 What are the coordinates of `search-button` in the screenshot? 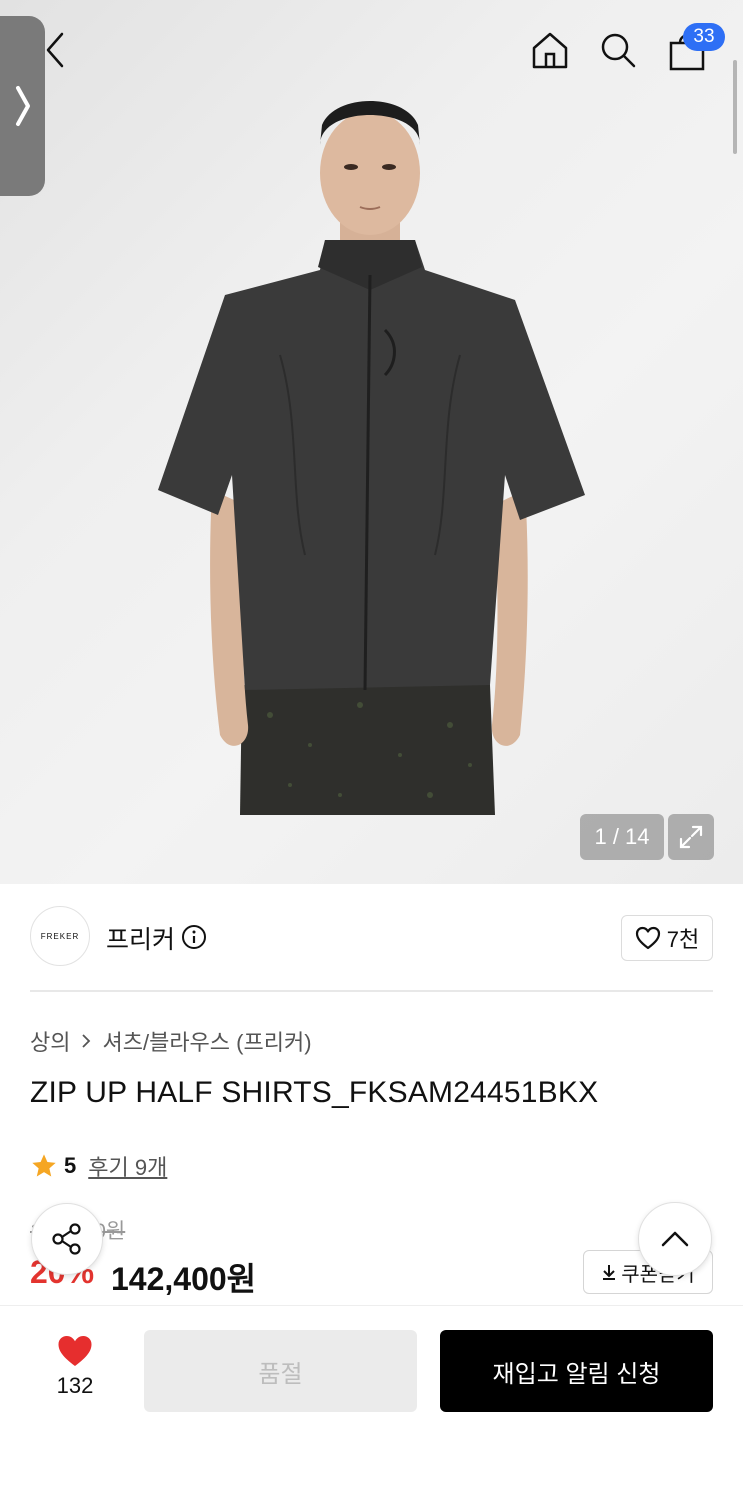 It's located at (618, 50).